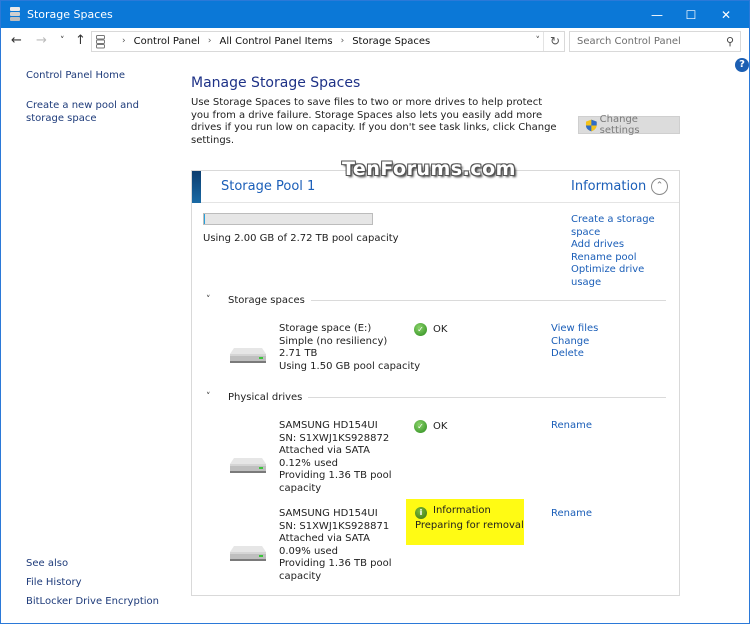 The width and height of the screenshot is (750, 624). What do you see at coordinates (276, 41) in the screenshot?
I see `breadcrumb-all-control-panel-items: All Control Panel Items` at bounding box center [276, 41].